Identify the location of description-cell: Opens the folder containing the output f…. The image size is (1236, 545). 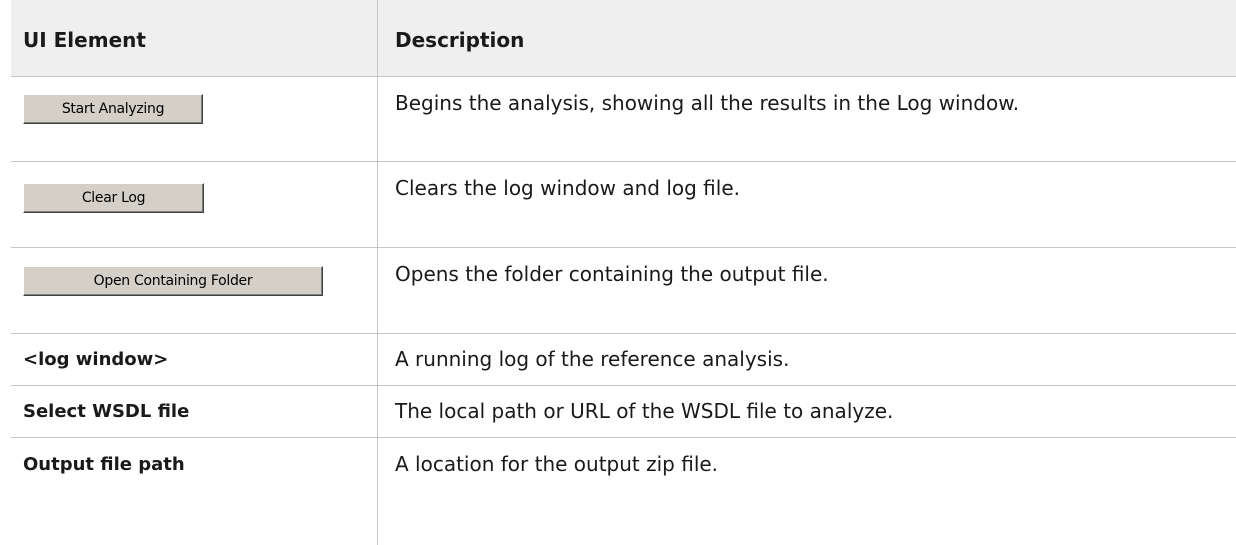
(807, 291).